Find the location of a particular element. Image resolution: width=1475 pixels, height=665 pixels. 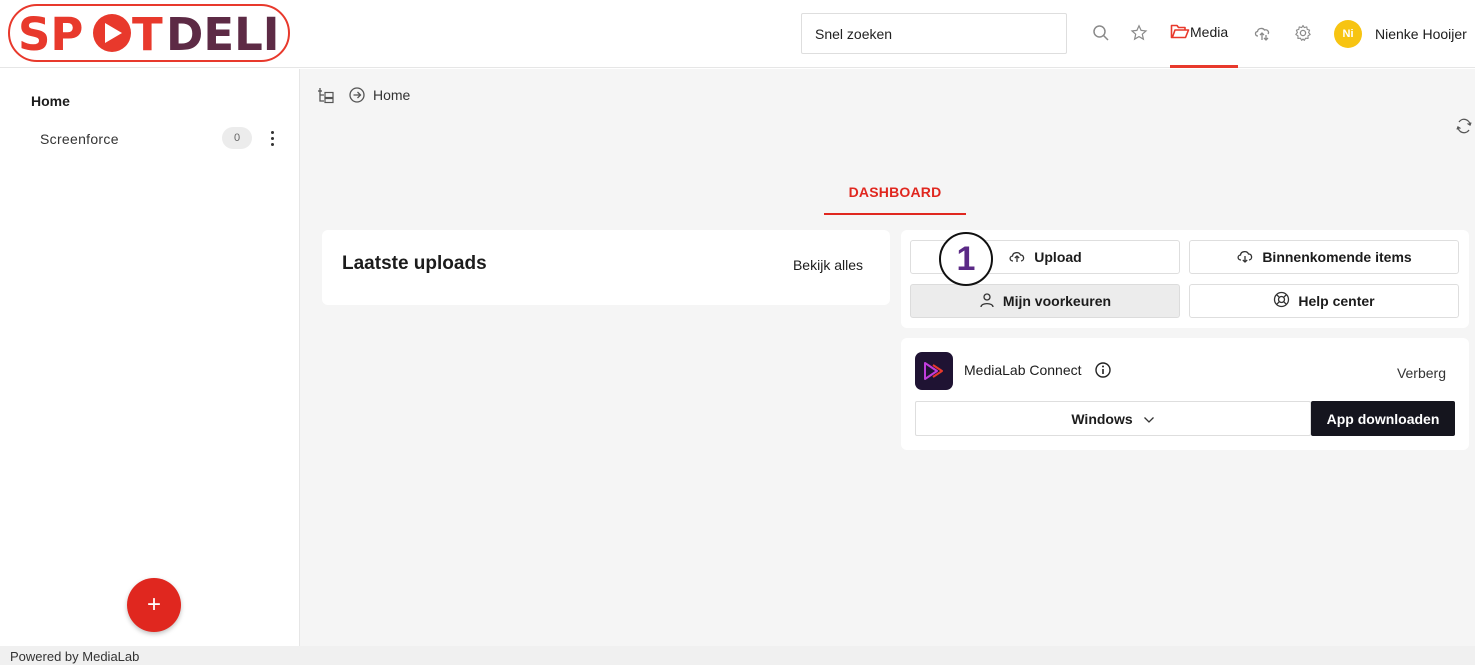

search-input: Snel zoeken is located at coordinates (934, 33).